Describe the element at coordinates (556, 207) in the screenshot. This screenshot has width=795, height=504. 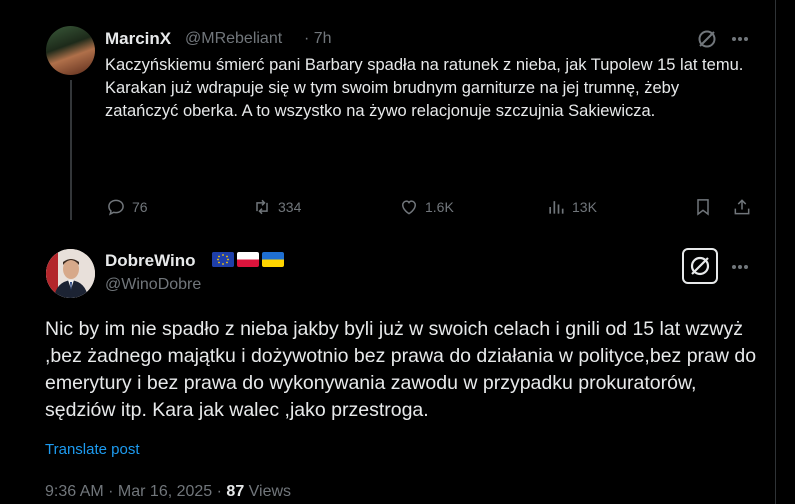
I see `views-icon` at that location.